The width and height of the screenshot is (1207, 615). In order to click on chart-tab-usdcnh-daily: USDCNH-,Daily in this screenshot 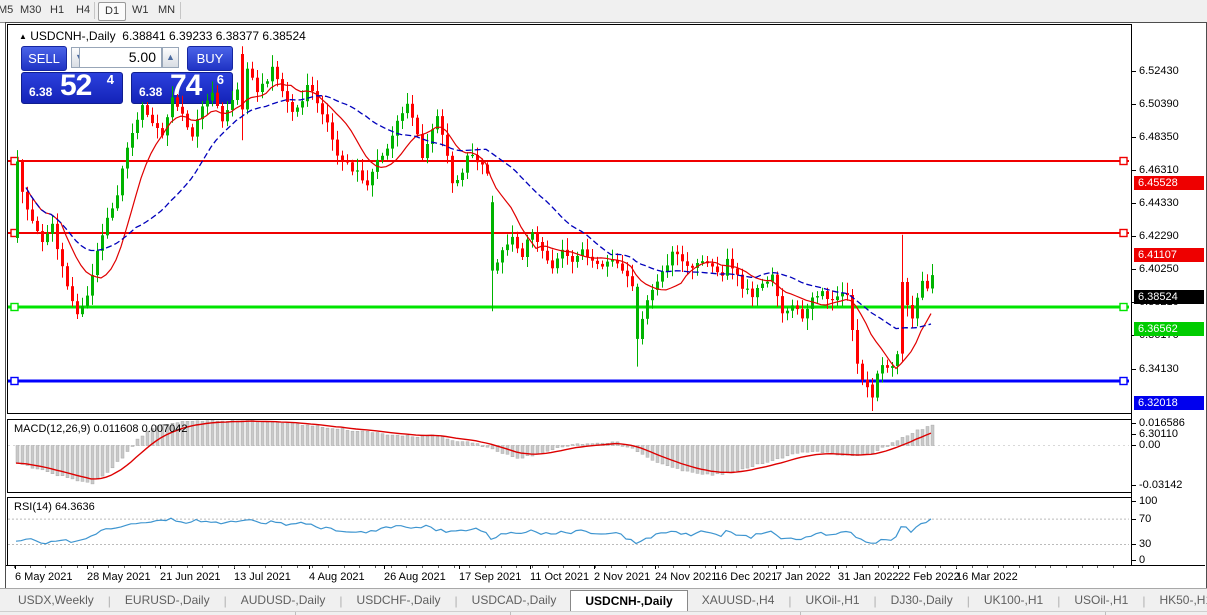, I will do `click(629, 600)`.